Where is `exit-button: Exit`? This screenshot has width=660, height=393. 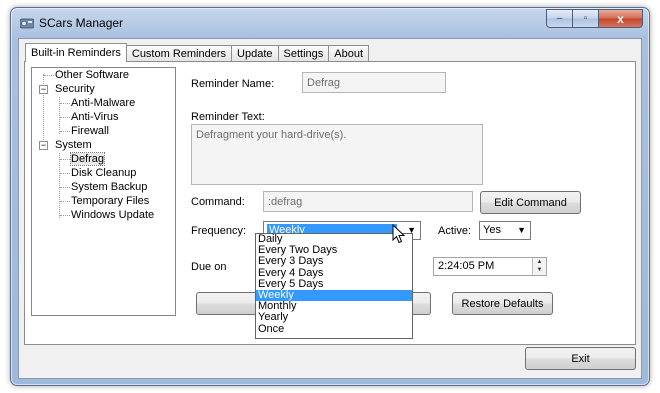 exit-button: Exit is located at coordinates (580, 358).